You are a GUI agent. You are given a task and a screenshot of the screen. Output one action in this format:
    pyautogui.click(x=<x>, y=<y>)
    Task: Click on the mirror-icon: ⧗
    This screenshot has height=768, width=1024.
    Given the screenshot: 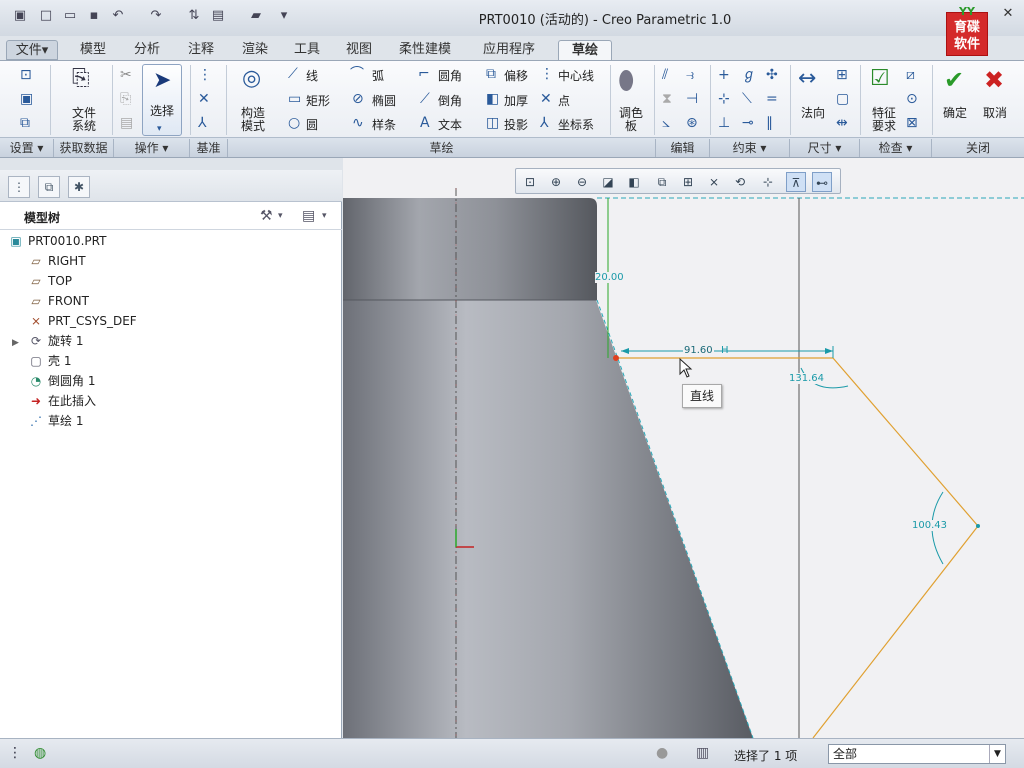 What is the action you would take?
    pyautogui.click(x=667, y=99)
    